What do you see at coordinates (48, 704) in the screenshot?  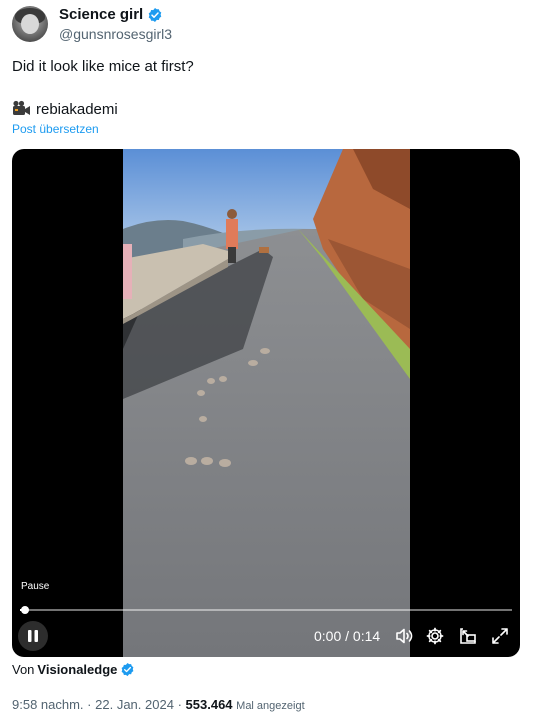 I see `post-time: 9:58 nachm.` at bounding box center [48, 704].